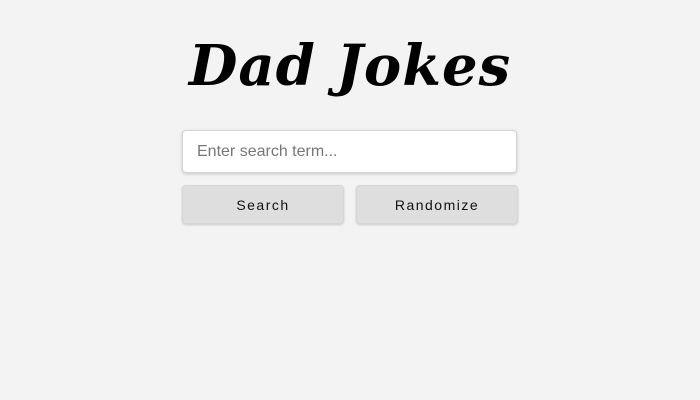 The image size is (700, 400). What do you see at coordinates (350, 66) in the screenshot?
I see `page-title: Dad Jokes` at bounding box center [350, 66].